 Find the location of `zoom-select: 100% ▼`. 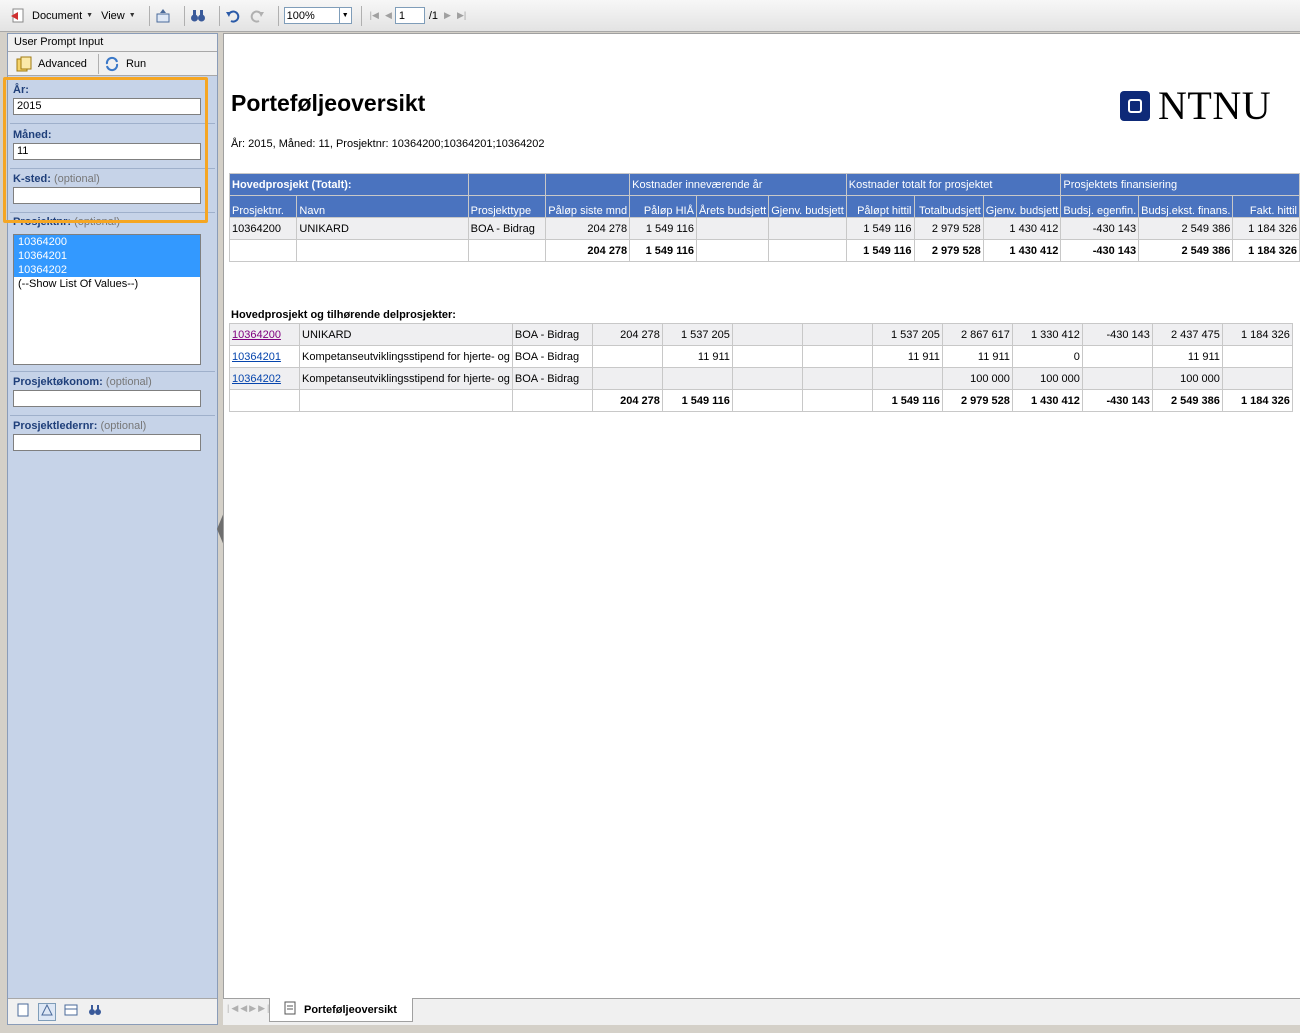

zoom-select: 100% ▼ is located at coordinates (317, 16).